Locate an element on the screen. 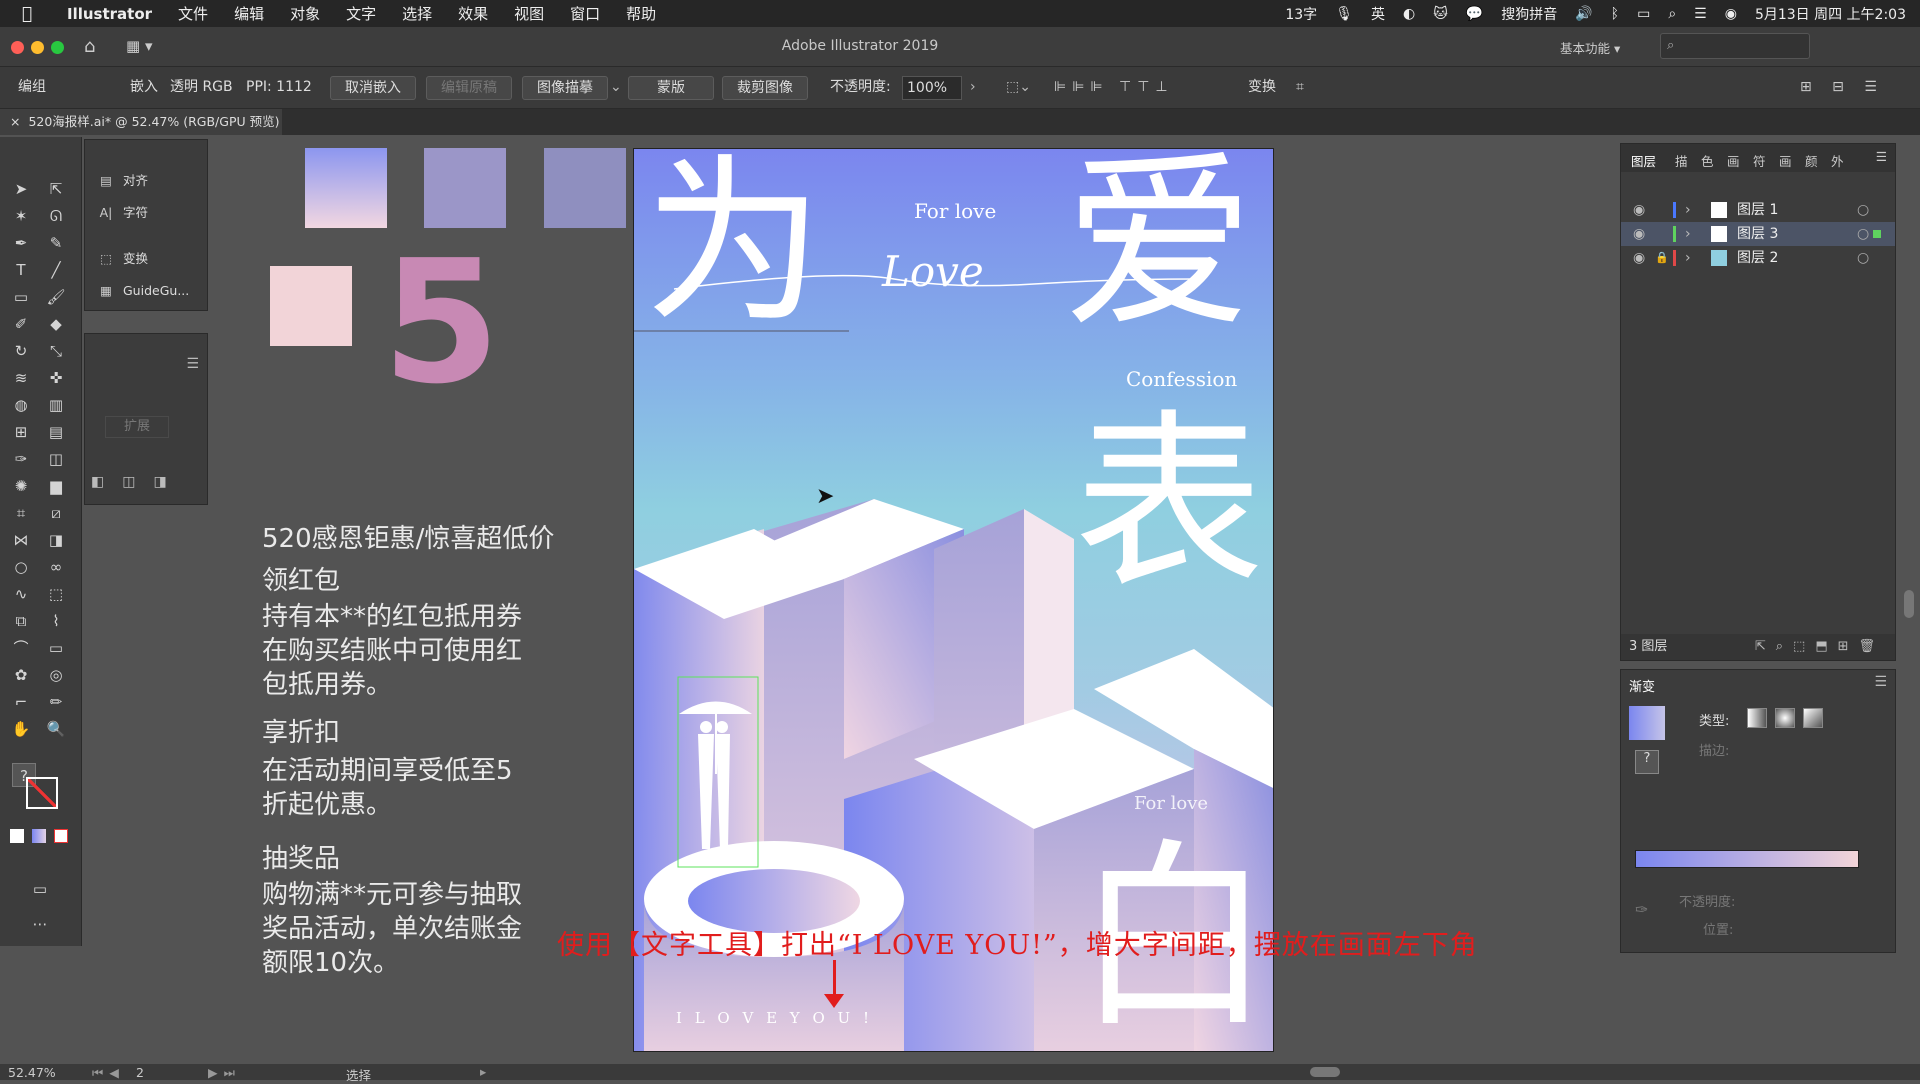 The image size is (1920, 1084). cat-icon: 🐱 is located at coordinates (1440, 14).